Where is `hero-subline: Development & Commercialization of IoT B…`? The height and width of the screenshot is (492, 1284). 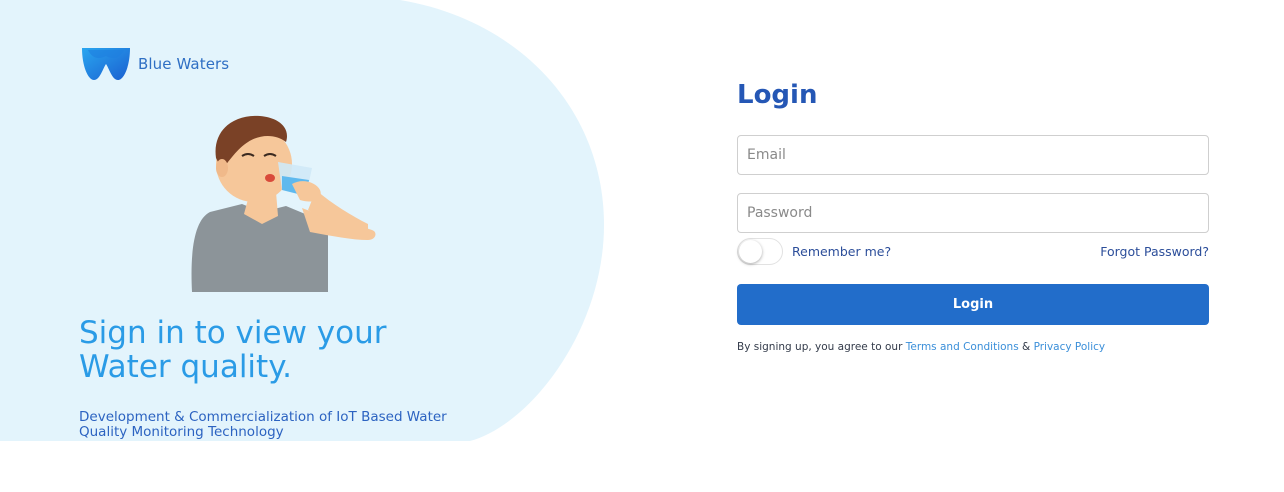 hero-subline: Development & Commercialization of IoT B… is located at coordinates (263, 424).